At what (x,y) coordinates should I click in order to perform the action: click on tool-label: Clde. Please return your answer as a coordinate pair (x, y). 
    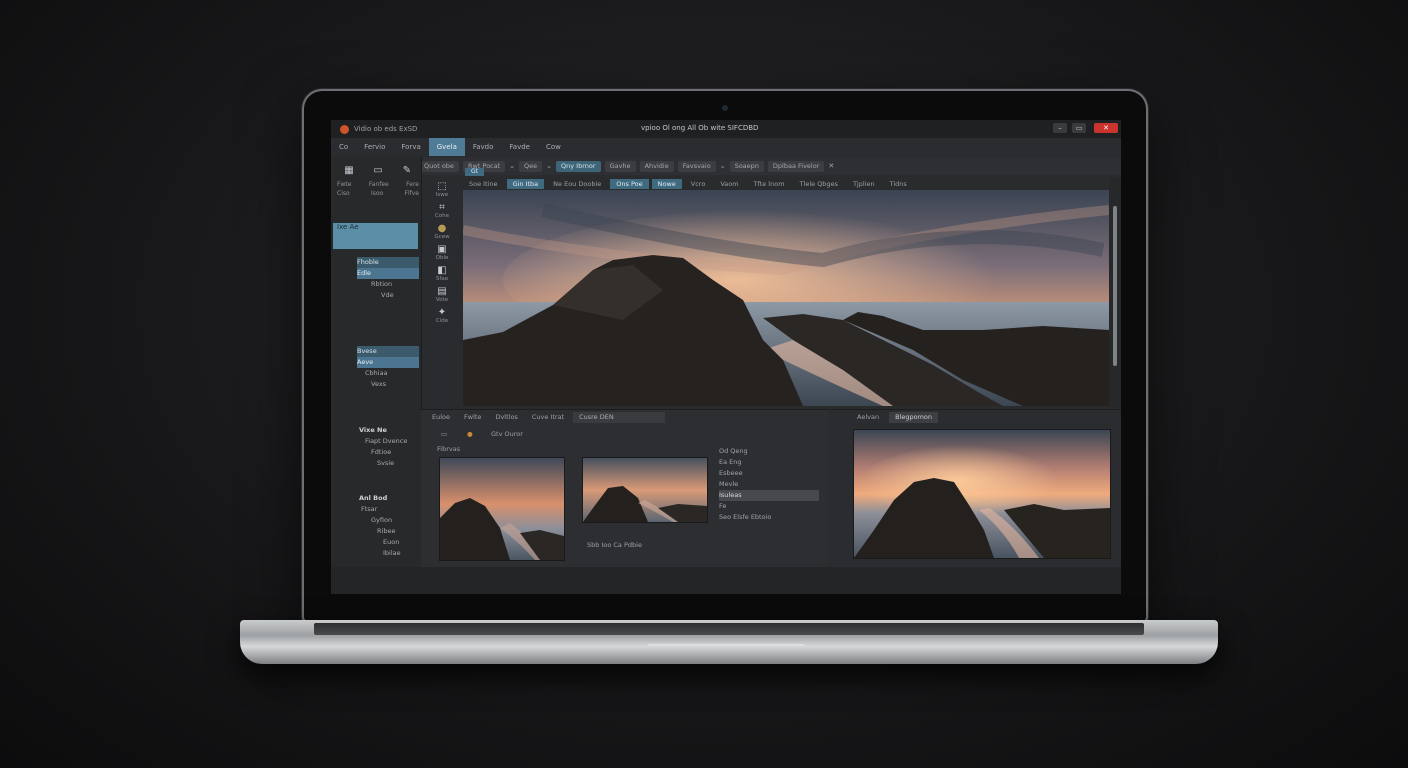
    Looking at the image, I should click on (442, 321).